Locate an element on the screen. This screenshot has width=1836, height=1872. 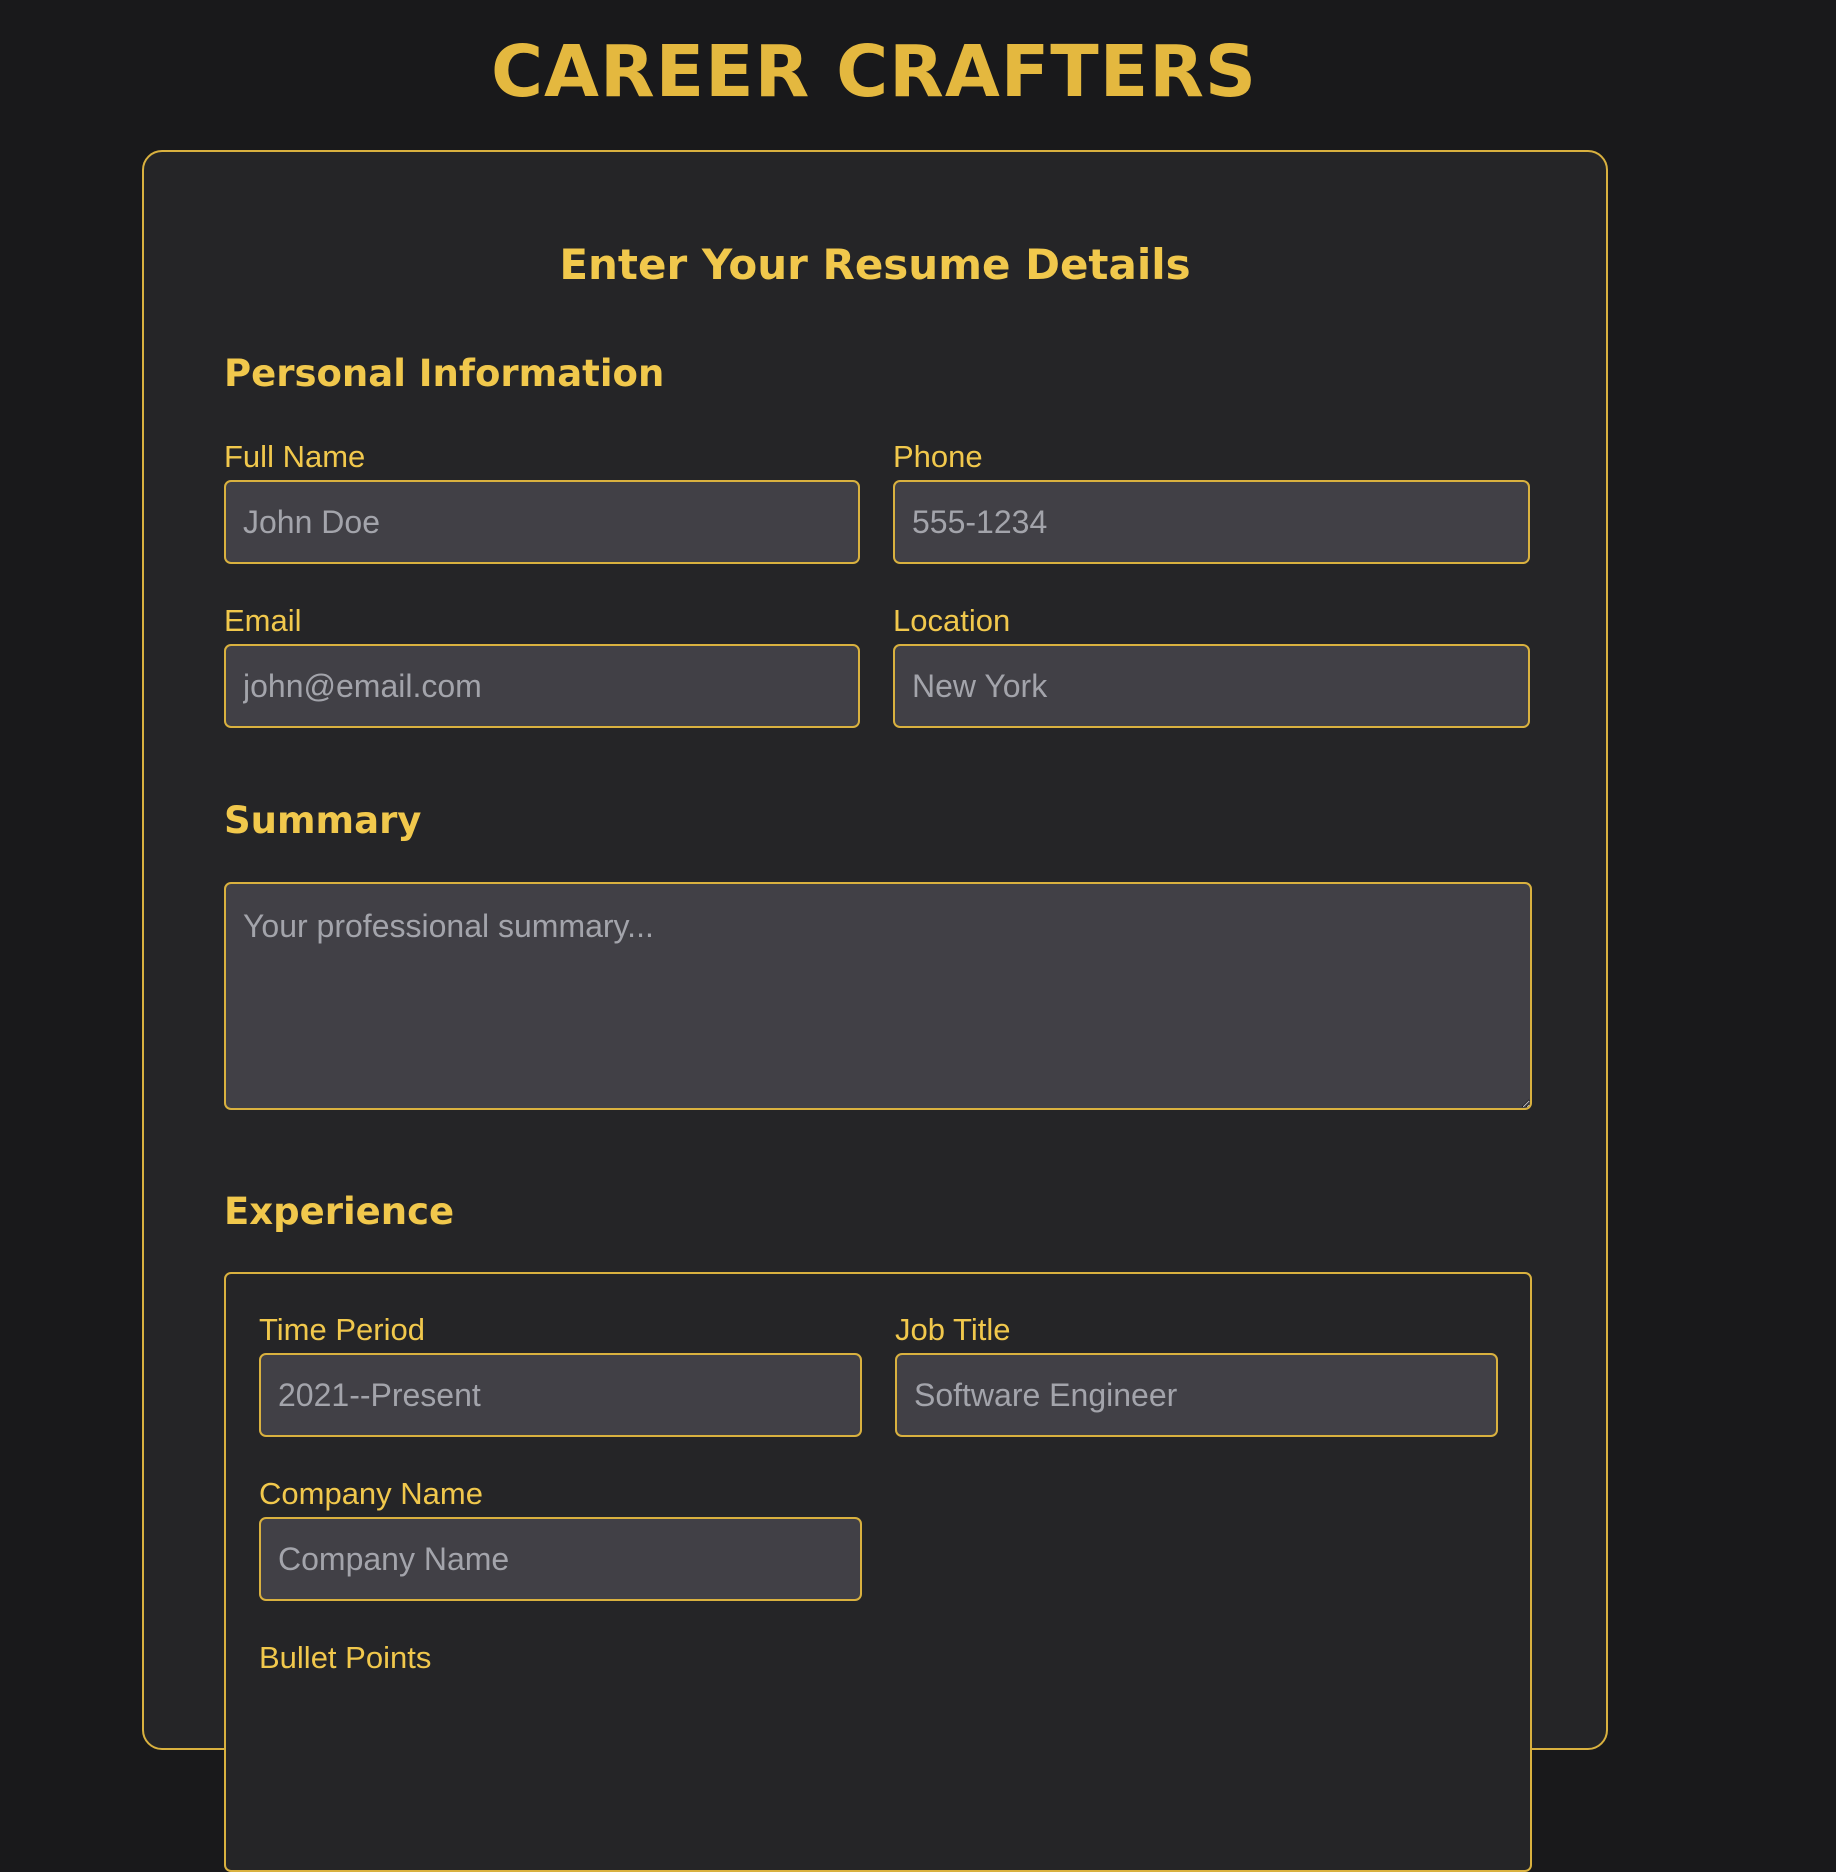
summary-textarea is located at coordinates (878, 996).